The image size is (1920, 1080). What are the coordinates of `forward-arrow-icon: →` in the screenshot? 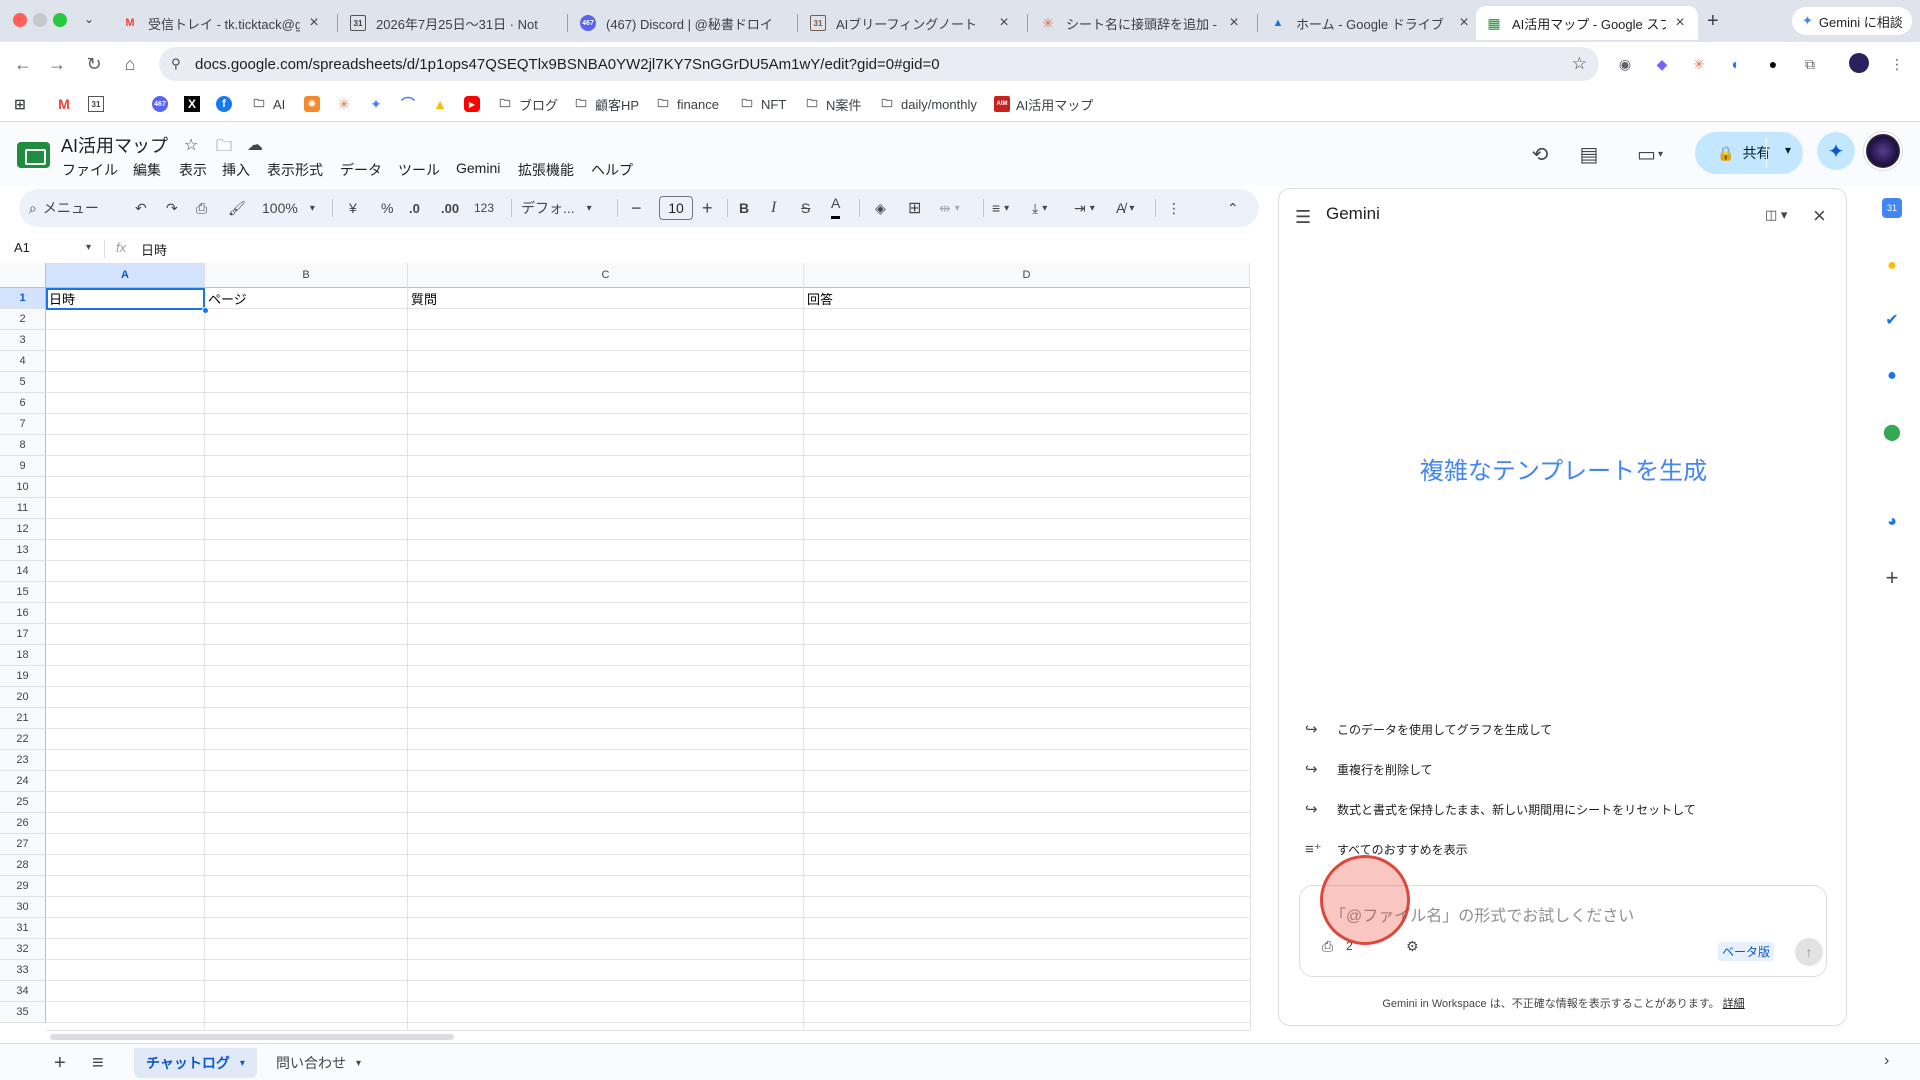 It's located at (57, 64).